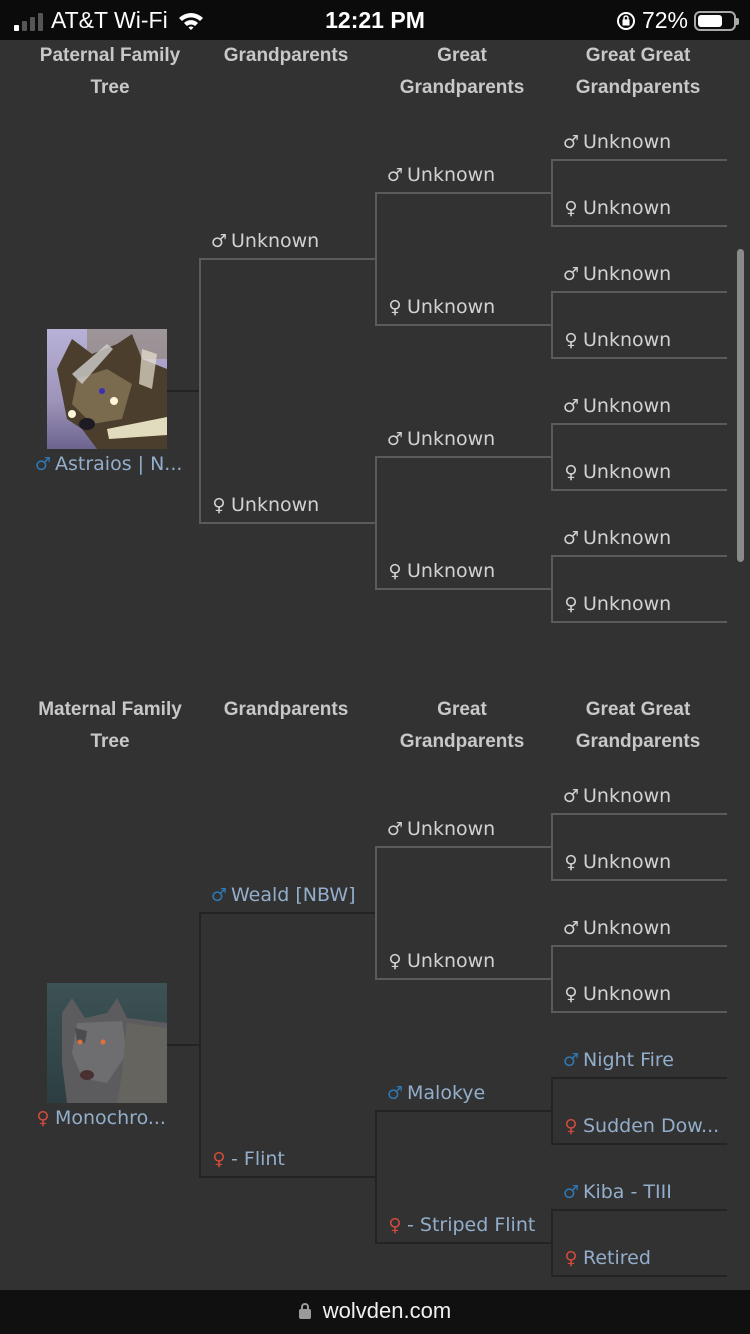 Image resolution: width=750 pixels, height=1334 pixels. What do you see at coordinates (110, 72) in the screenshot?
I see `paternal-tree-heading: Paternal Family Tree` at bounding box center [110, 72].